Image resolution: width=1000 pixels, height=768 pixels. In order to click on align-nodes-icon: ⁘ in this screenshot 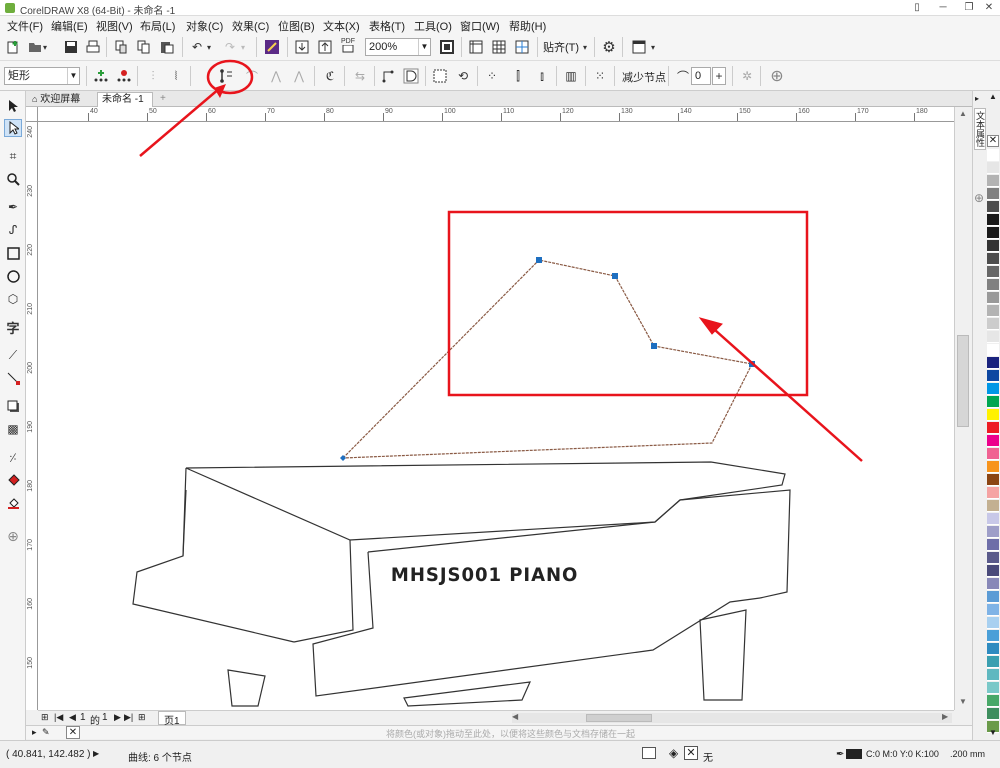, I will do `click(492, 76)`.